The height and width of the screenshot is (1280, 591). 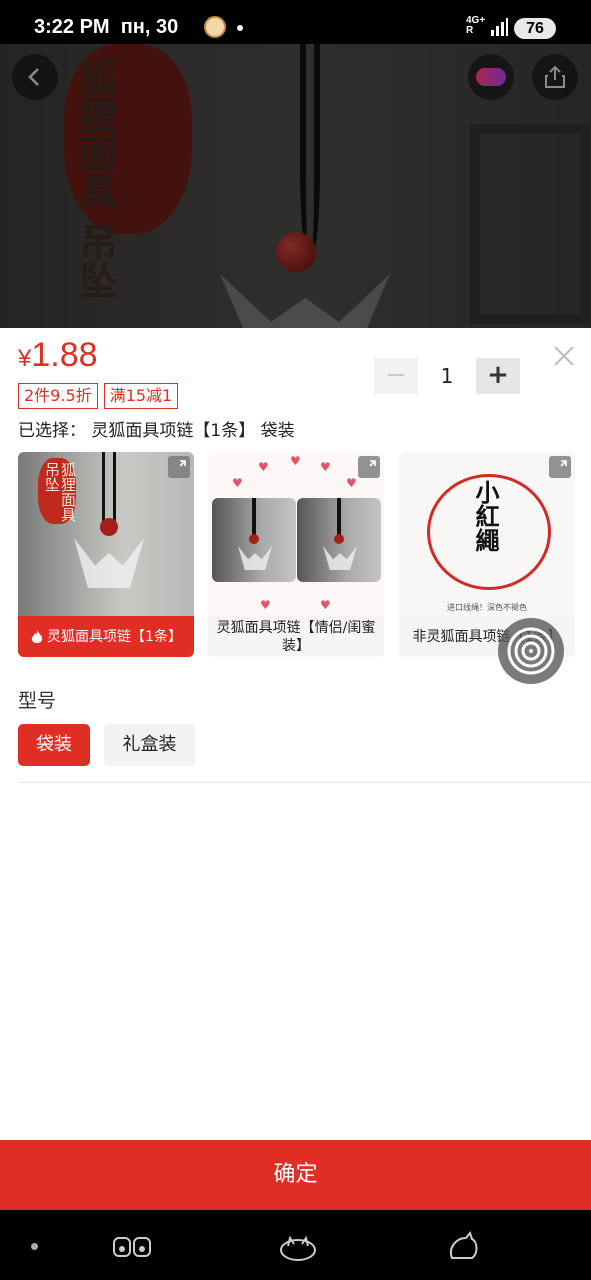 I want to click on promo-tag: 2件9.5折, so click(x=58, y=396).